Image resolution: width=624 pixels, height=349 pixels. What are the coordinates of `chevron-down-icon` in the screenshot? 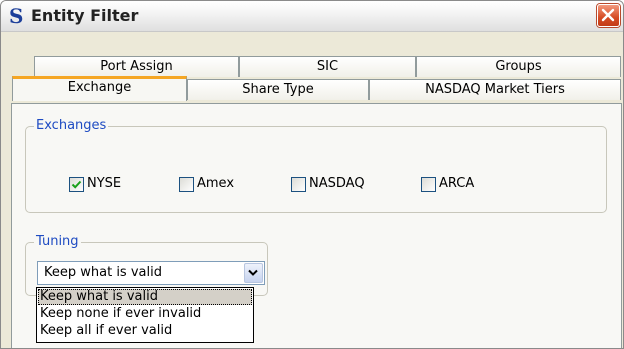 It's located at (253, 272).